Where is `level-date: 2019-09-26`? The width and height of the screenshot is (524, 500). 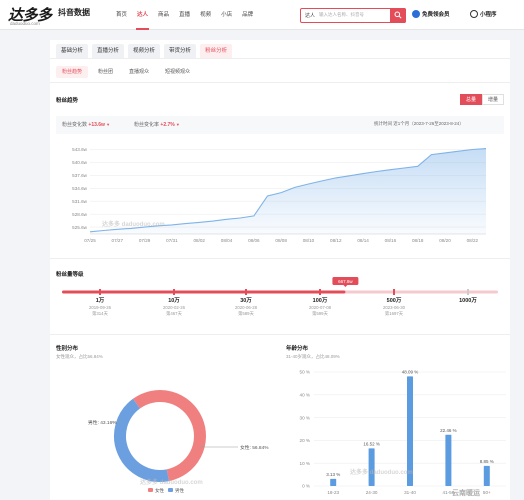 level-date: 2019-09-26 is located at coordinates (100, 307).